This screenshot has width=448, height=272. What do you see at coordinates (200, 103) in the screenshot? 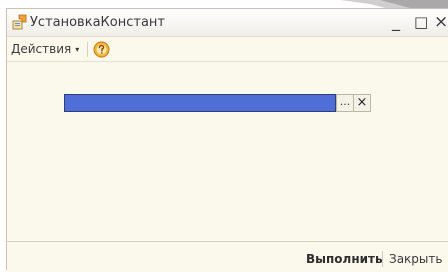
I see `constant-value-field` at bounding box center [200, 103].